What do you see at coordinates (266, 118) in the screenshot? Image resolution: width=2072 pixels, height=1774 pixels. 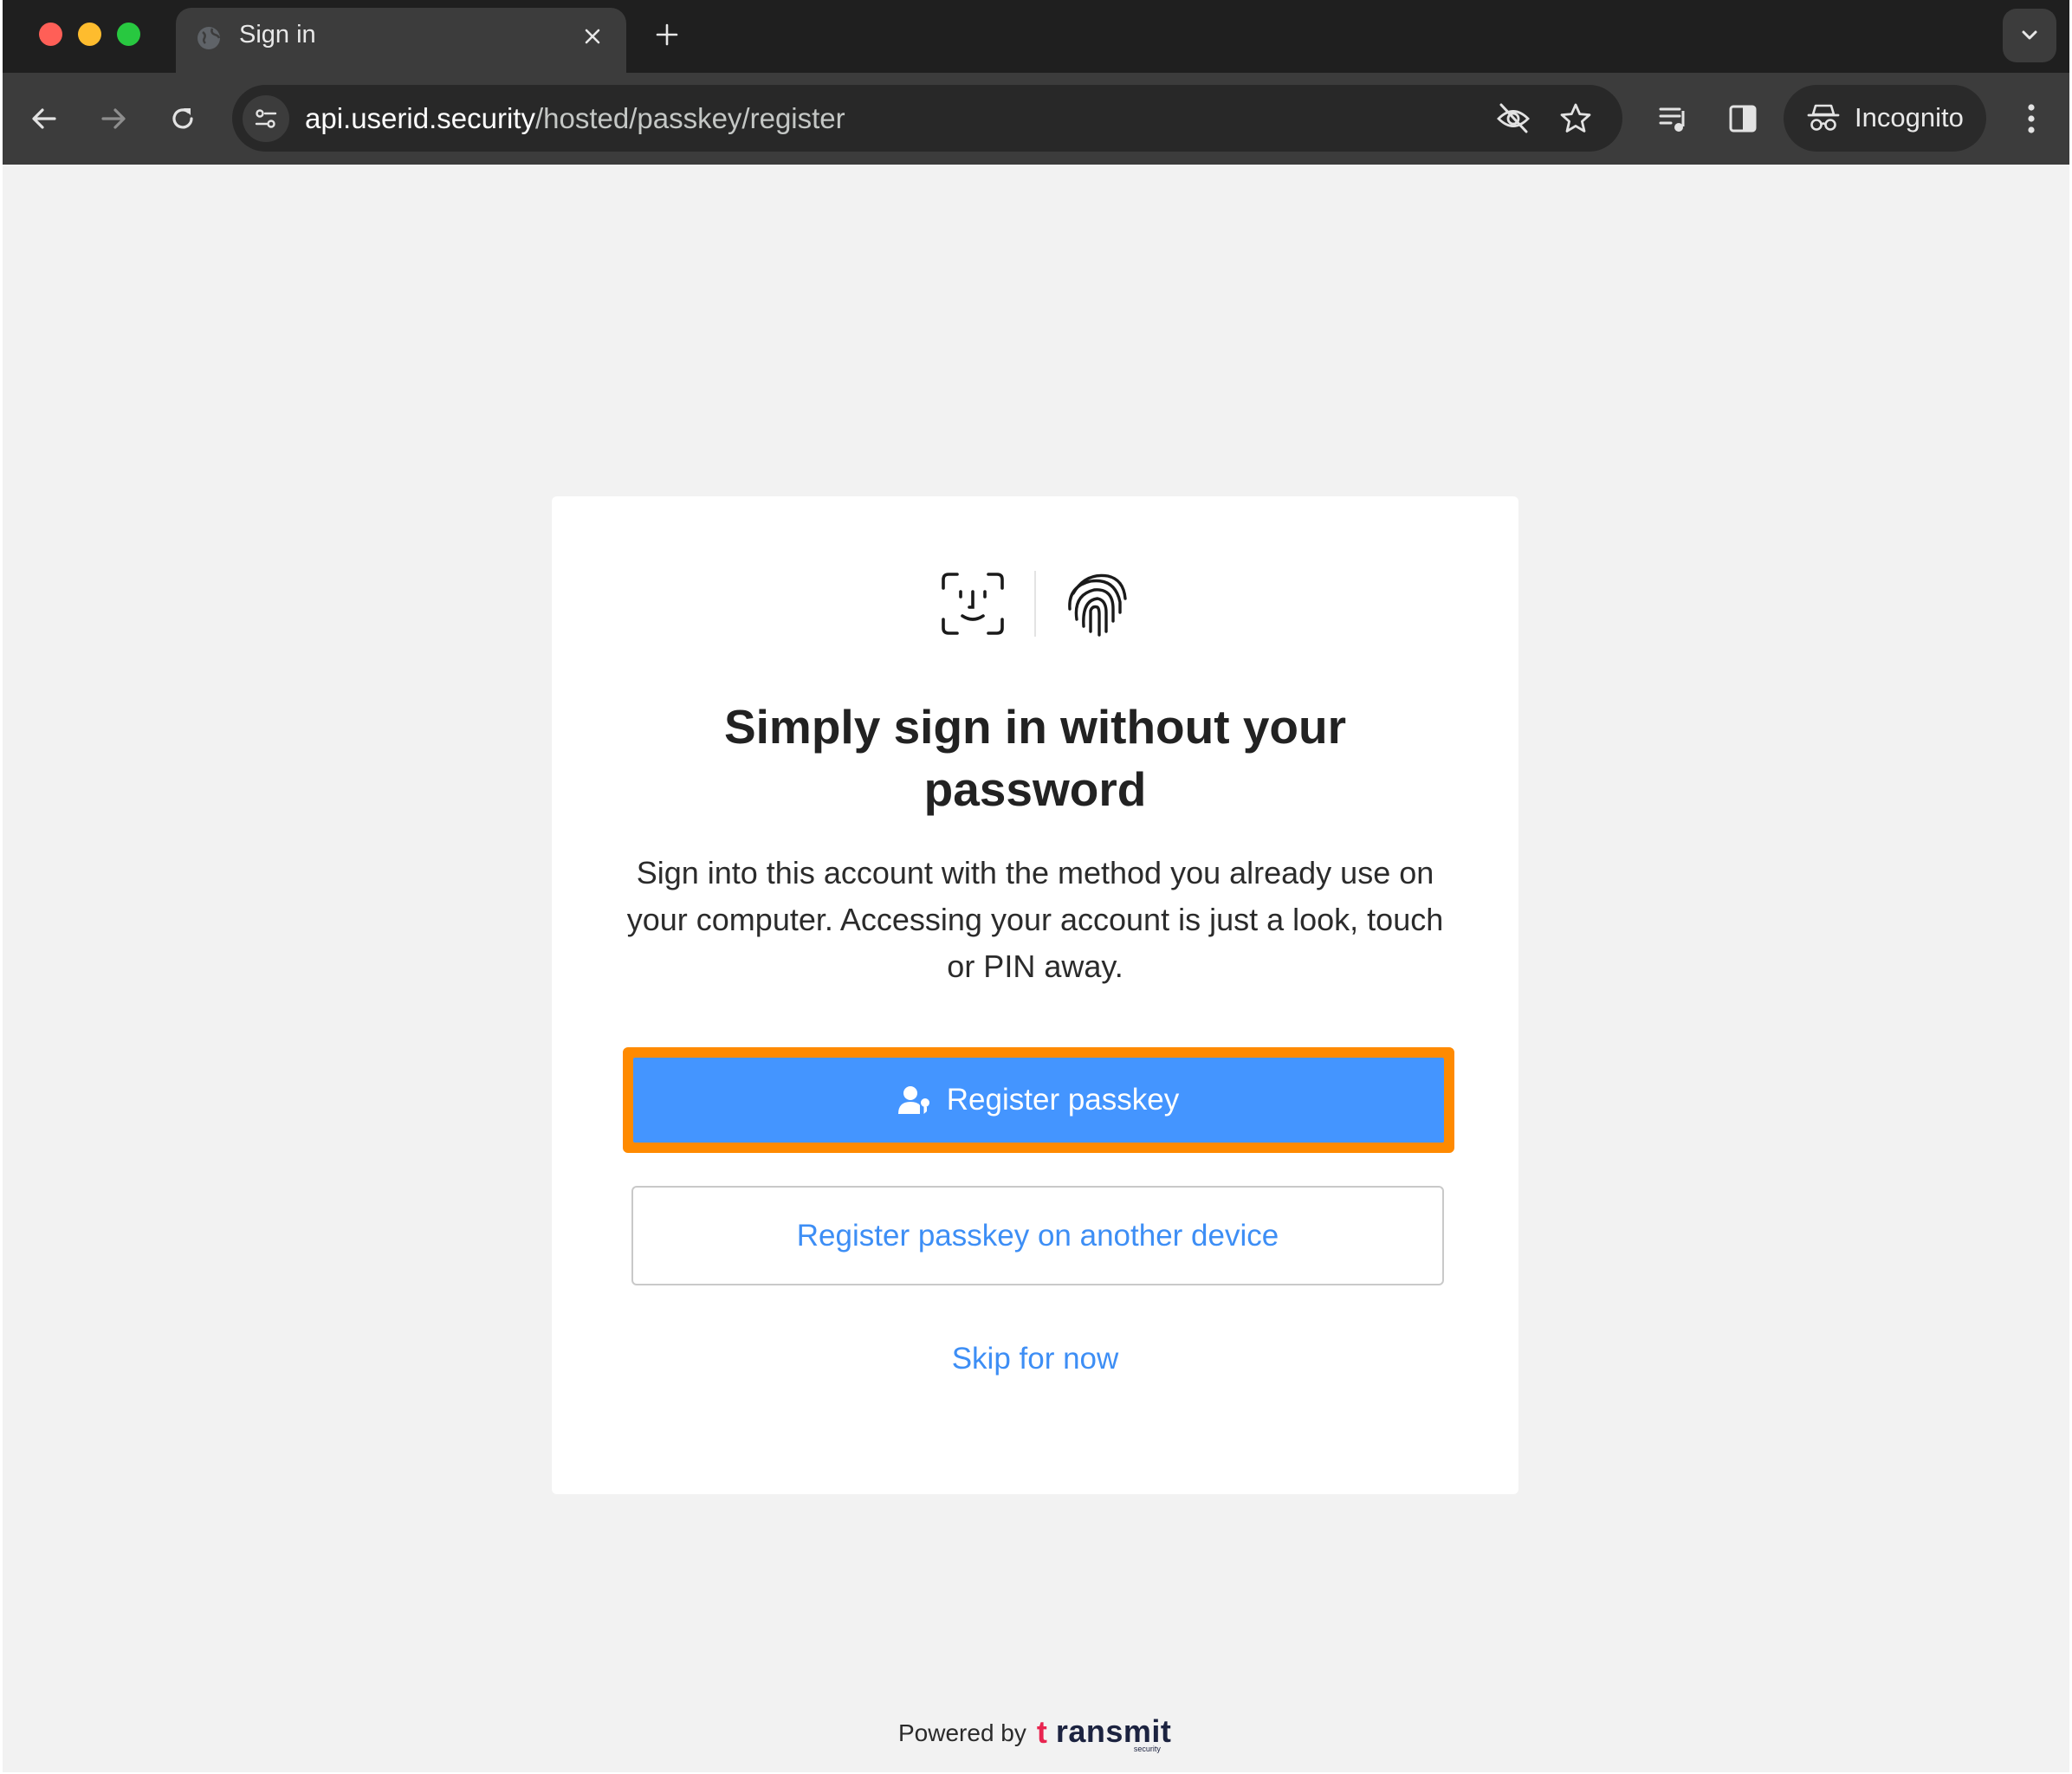 I see `tune-icon` at bounding box center [266, 118].